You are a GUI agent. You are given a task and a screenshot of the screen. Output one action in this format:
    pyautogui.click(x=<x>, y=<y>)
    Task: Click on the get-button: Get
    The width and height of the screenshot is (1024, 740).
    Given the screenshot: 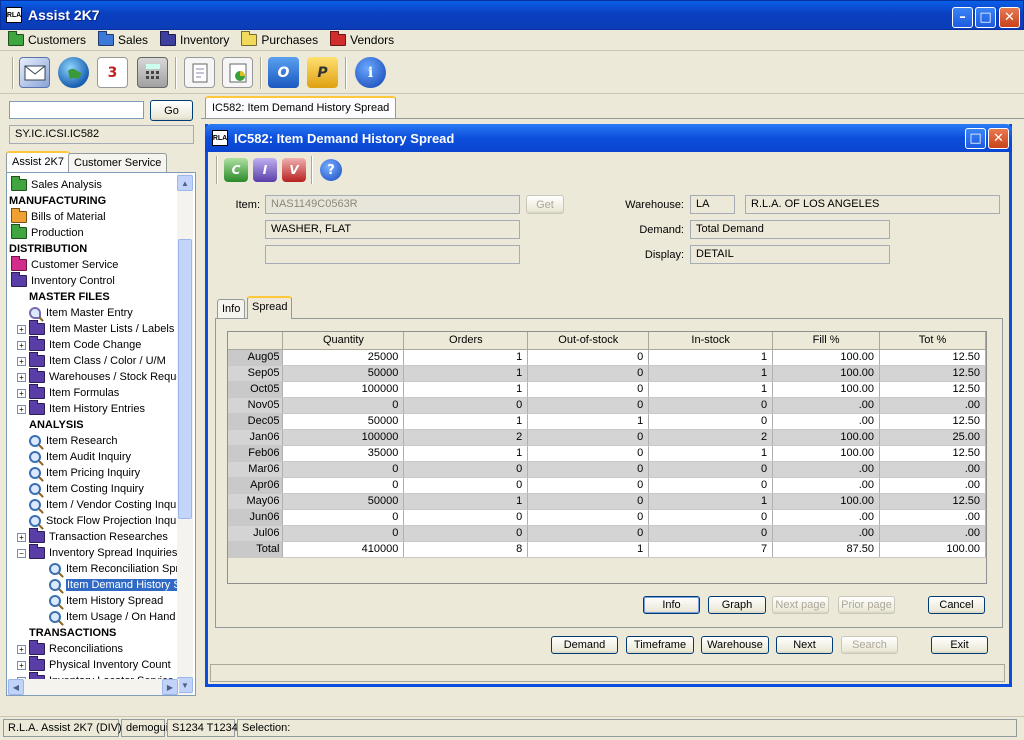 What is the action you would take?
    pyautogui.click(x=545, y=204)
    